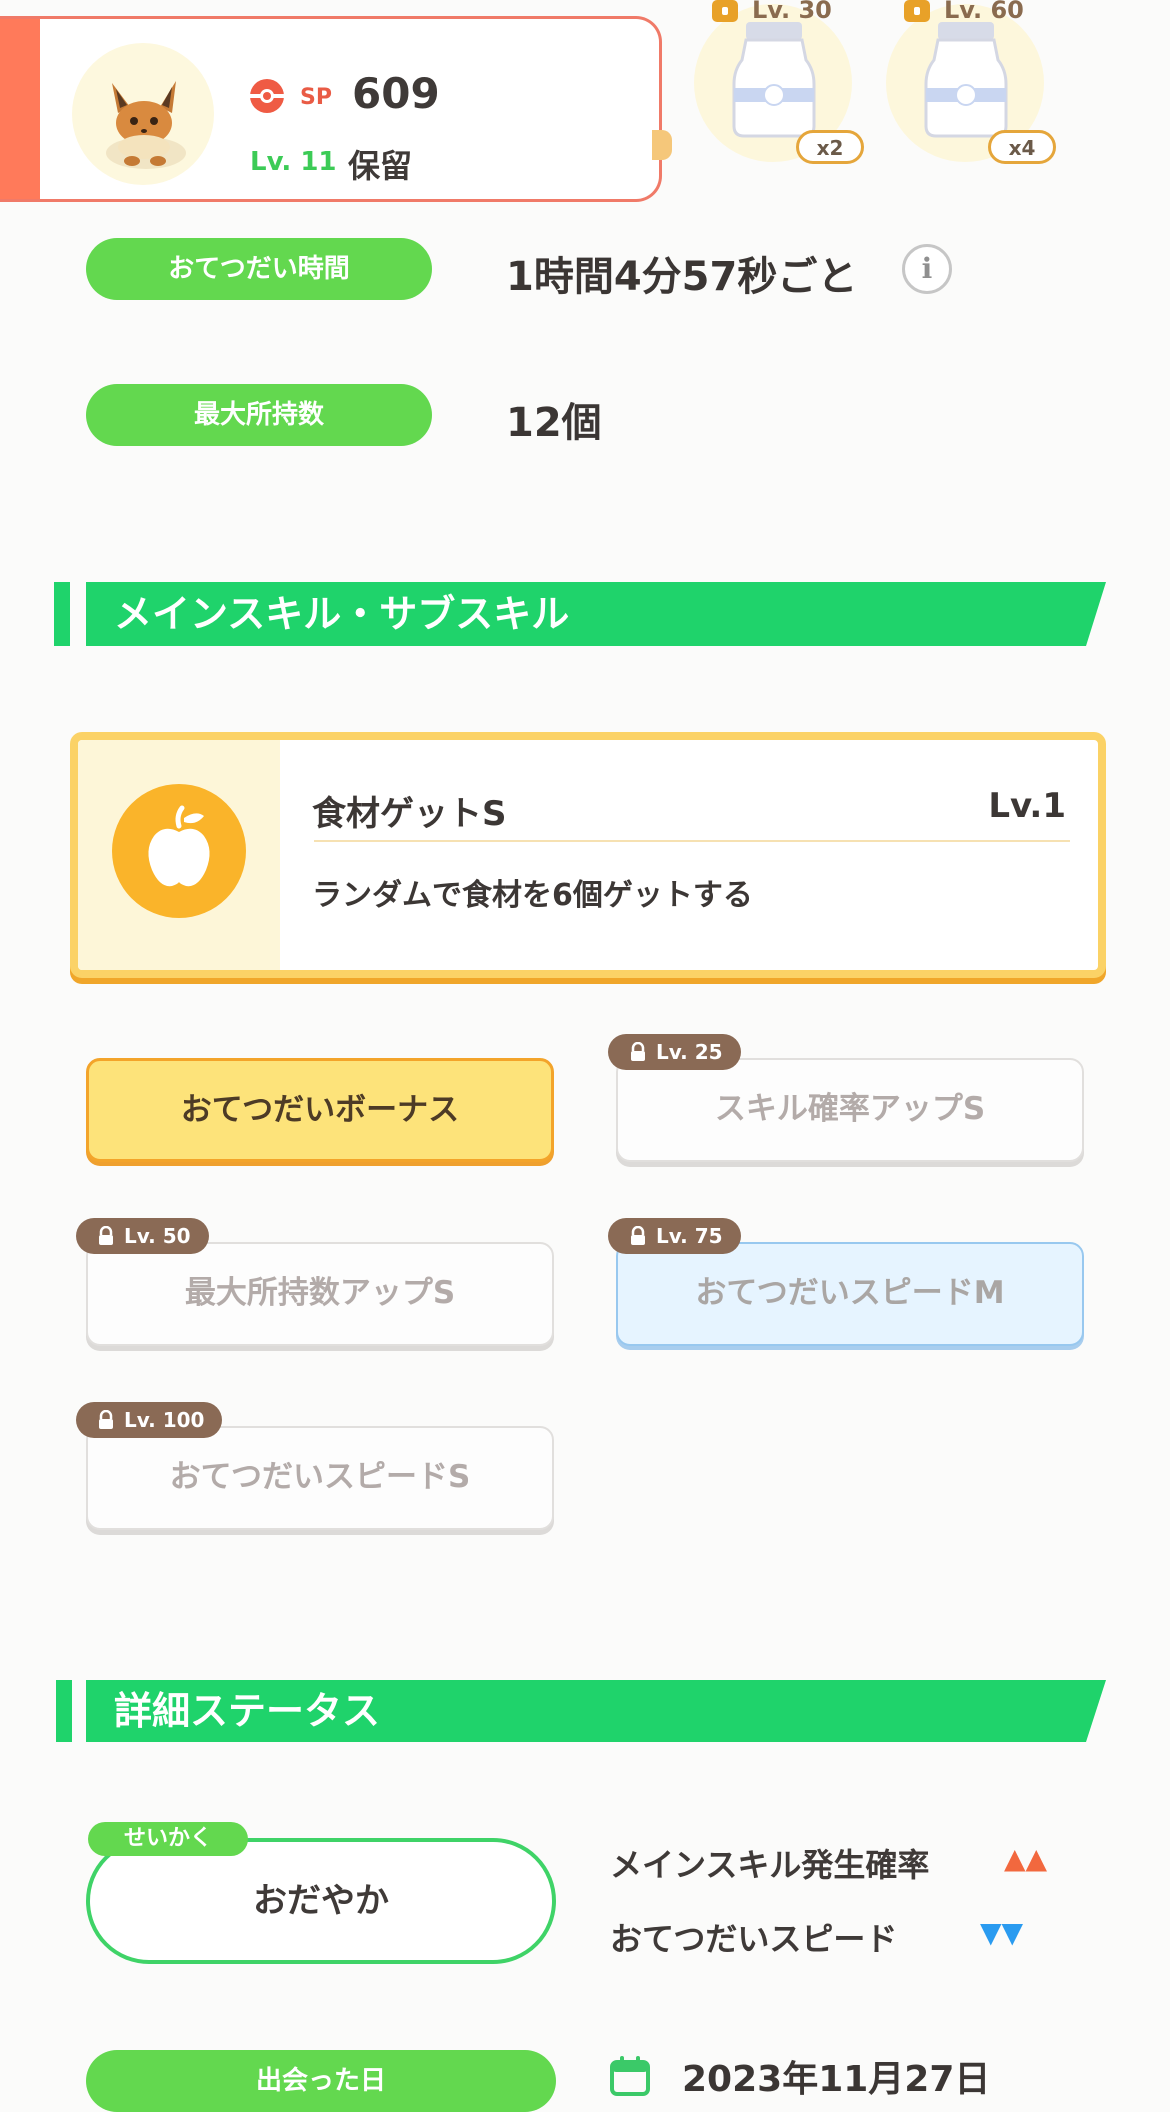 This screenshot has width=1170, height=2112. I want to click on skills-section-header: メインスキル・サブスキル, so click(596, 614).